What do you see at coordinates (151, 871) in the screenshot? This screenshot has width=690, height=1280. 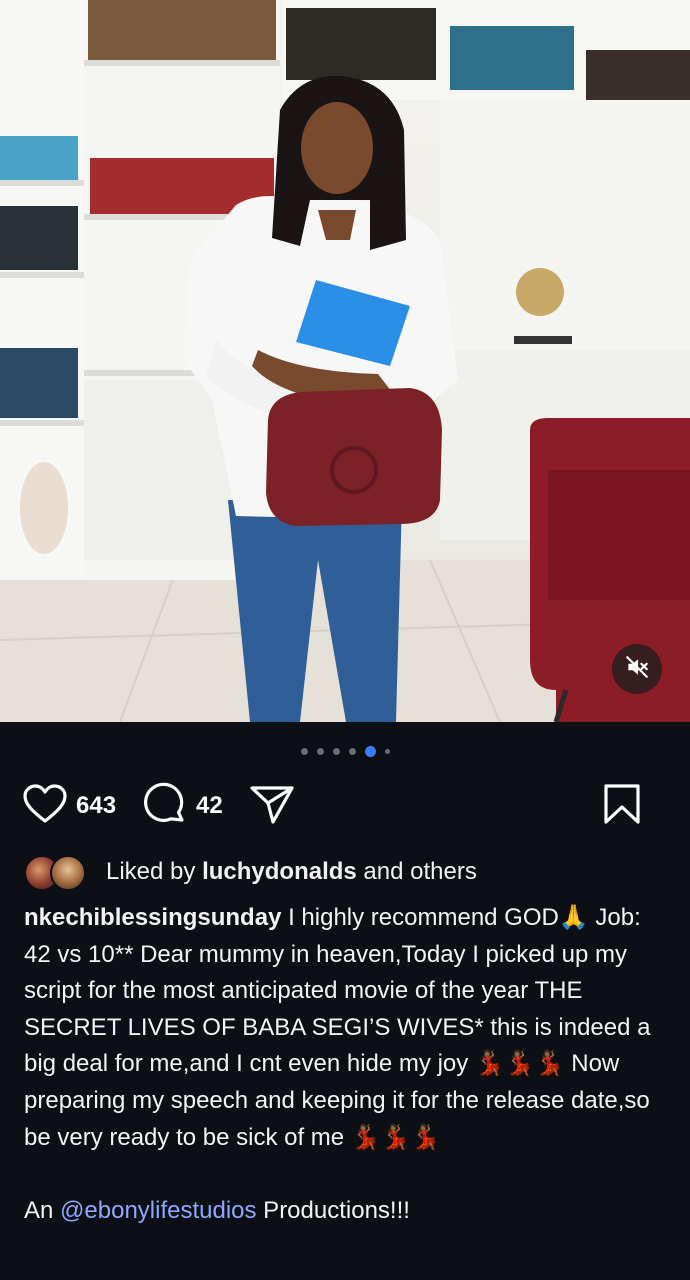 I see `liked-by-prefix: Liked by` at bounding box center [151, 871].